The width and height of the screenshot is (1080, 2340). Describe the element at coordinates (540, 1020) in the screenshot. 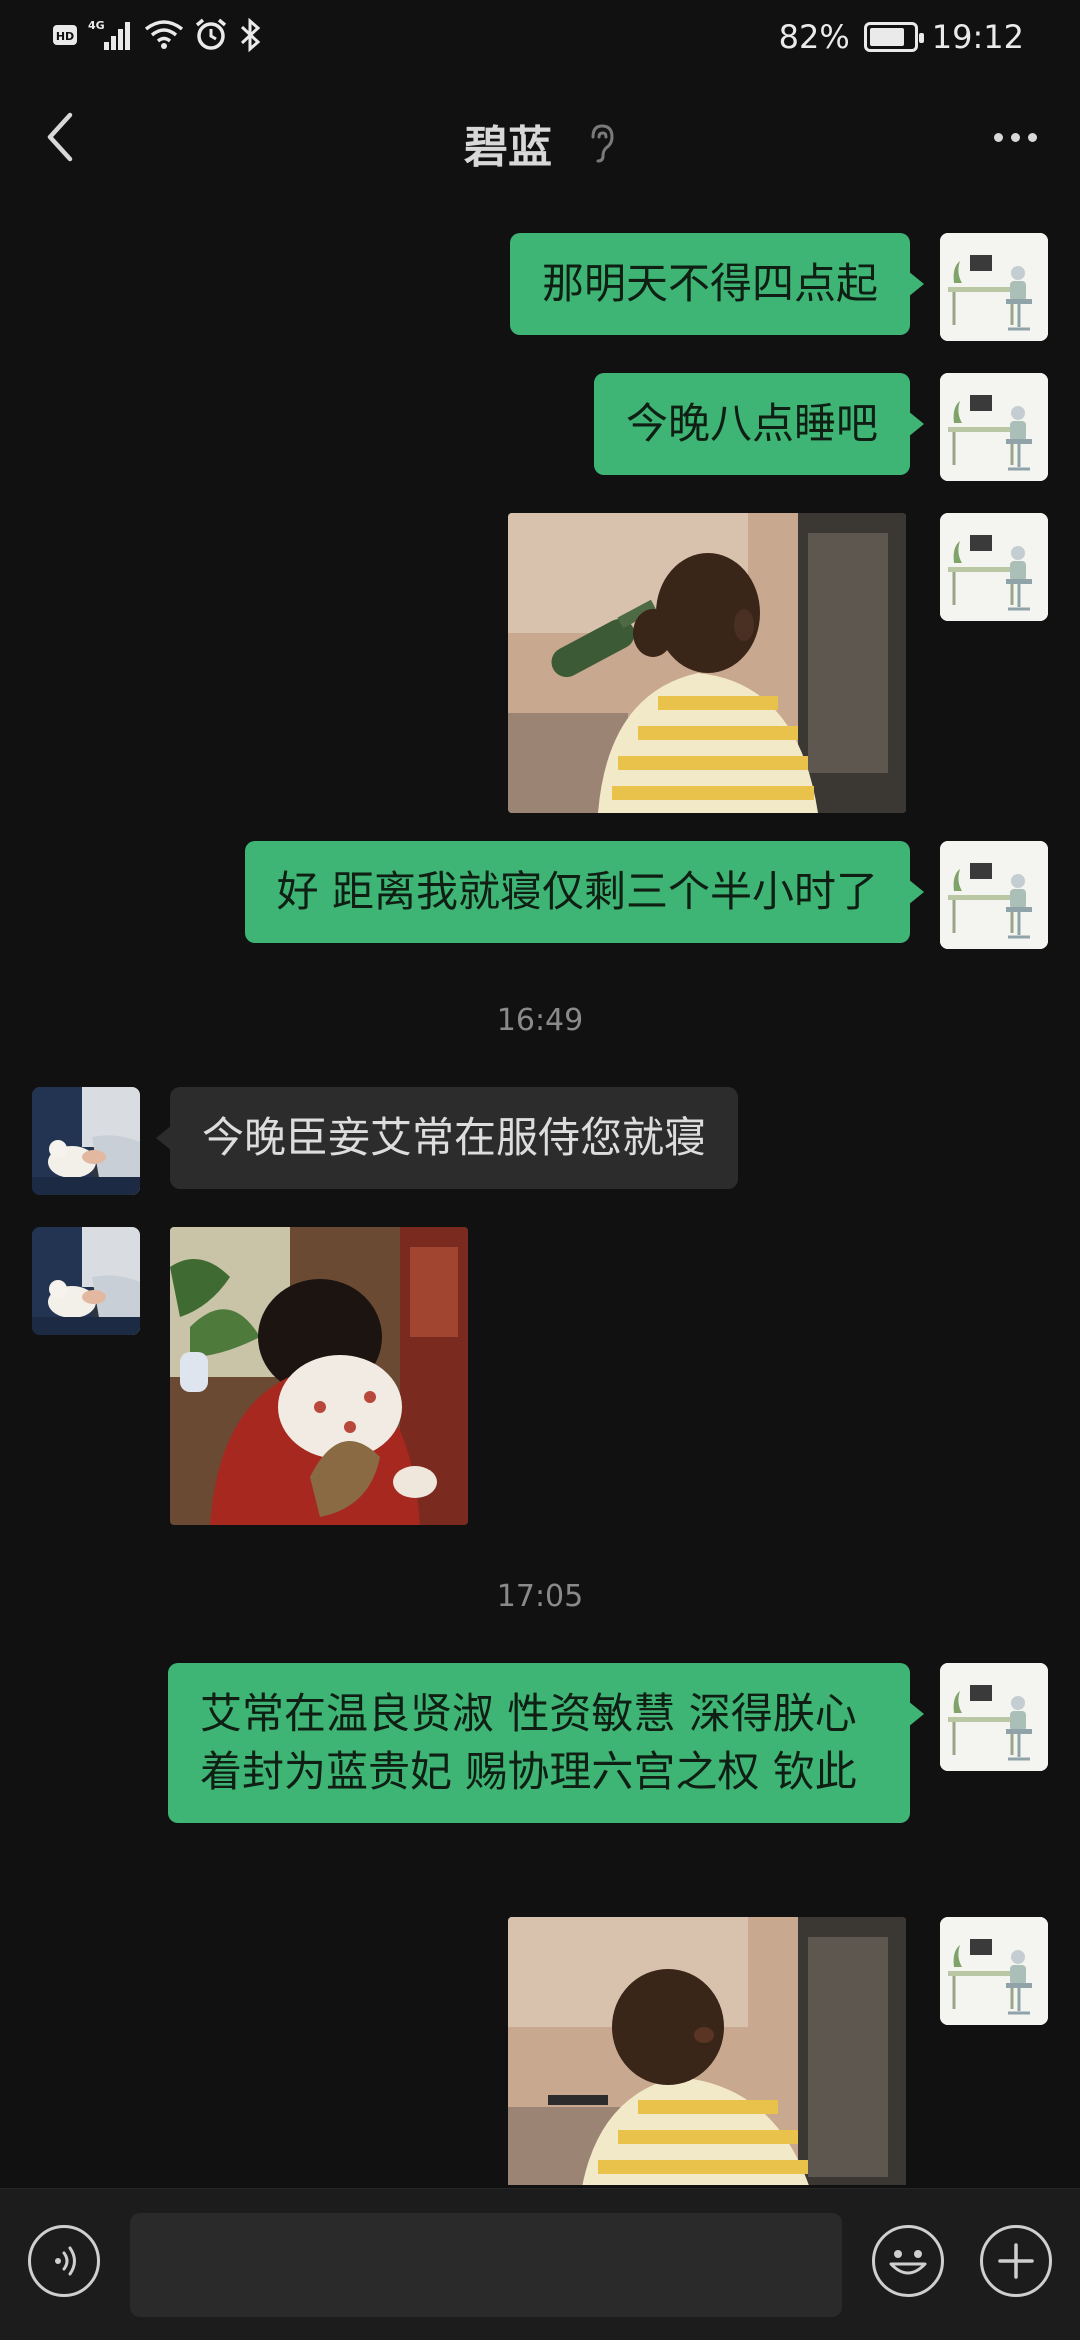

I see `message-timestamp: 16:49` at that location.